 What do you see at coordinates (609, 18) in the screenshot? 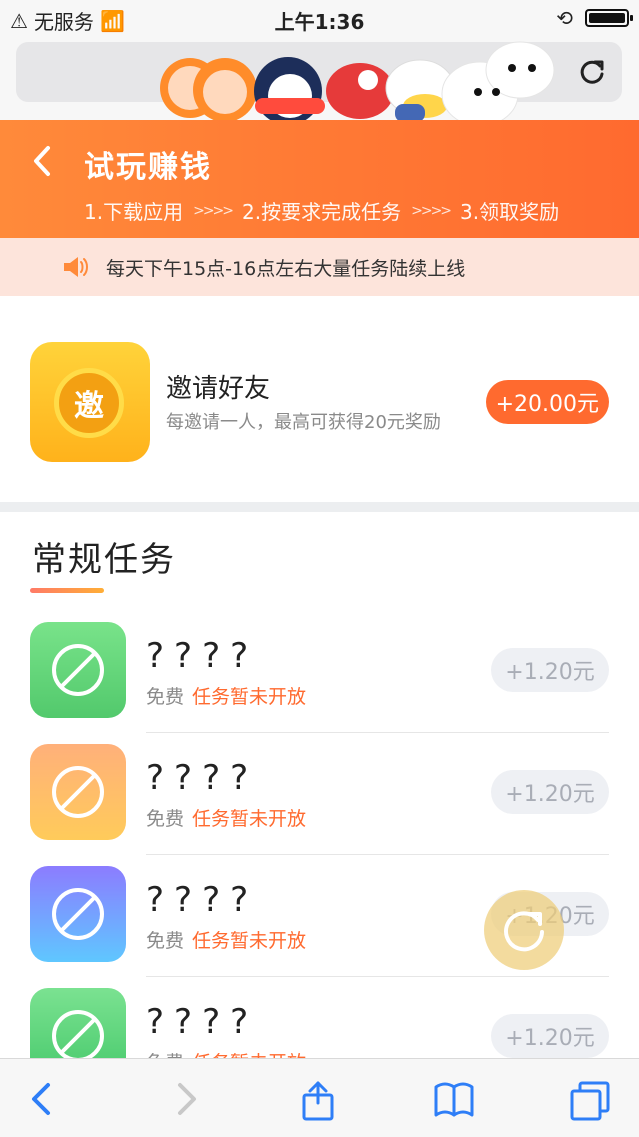
I see `battery-icon` at bounding box center [609, 18].